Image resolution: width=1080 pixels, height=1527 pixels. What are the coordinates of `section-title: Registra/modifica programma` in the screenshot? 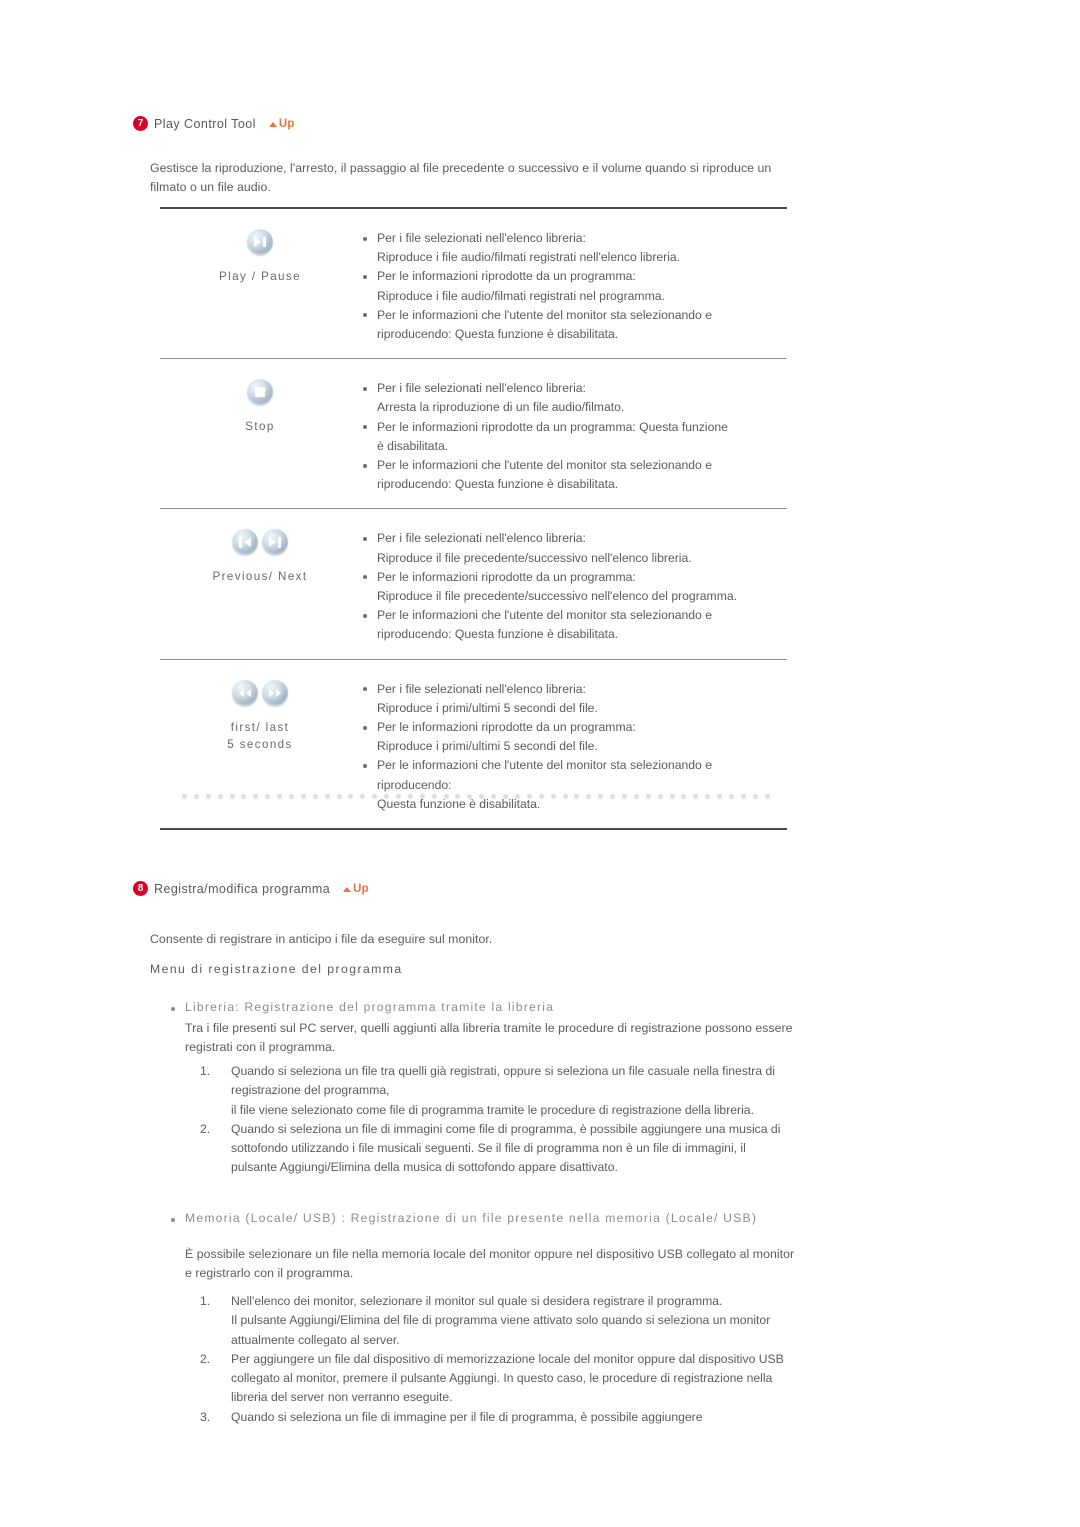 It's located at (242, 888).